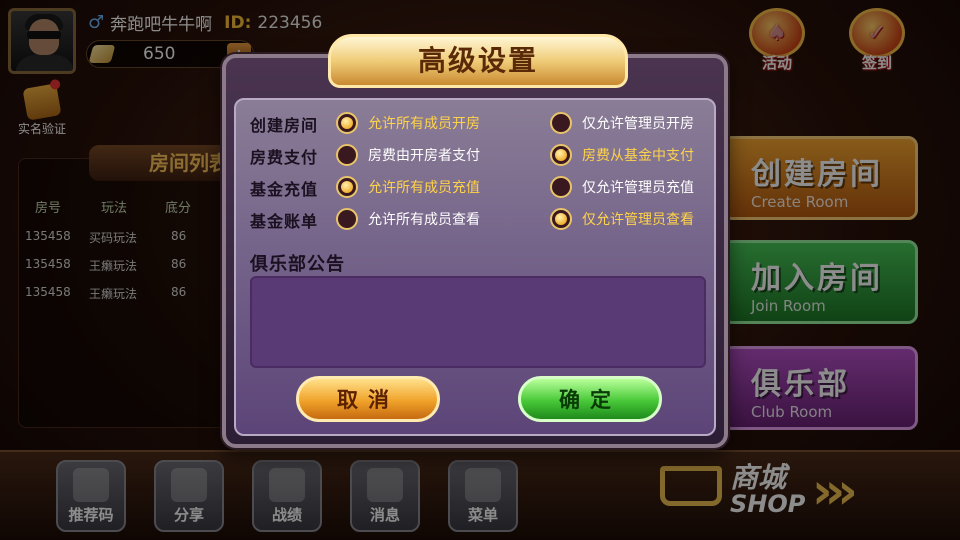  I want to click on avatar-body, so click(44, 63).